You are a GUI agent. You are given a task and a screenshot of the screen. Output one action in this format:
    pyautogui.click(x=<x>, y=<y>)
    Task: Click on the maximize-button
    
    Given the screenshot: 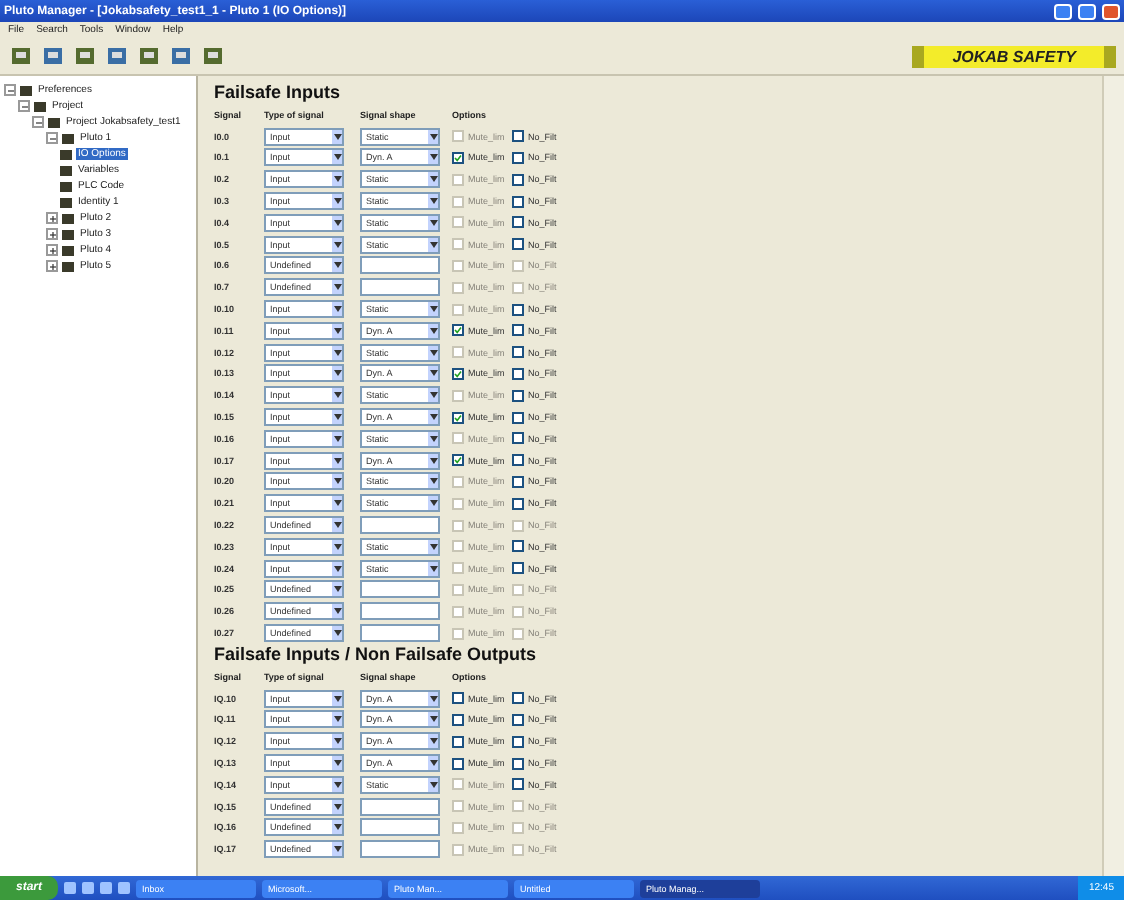 What is the action you would take?
    pyautogui.click(x=1087, y=11)
    